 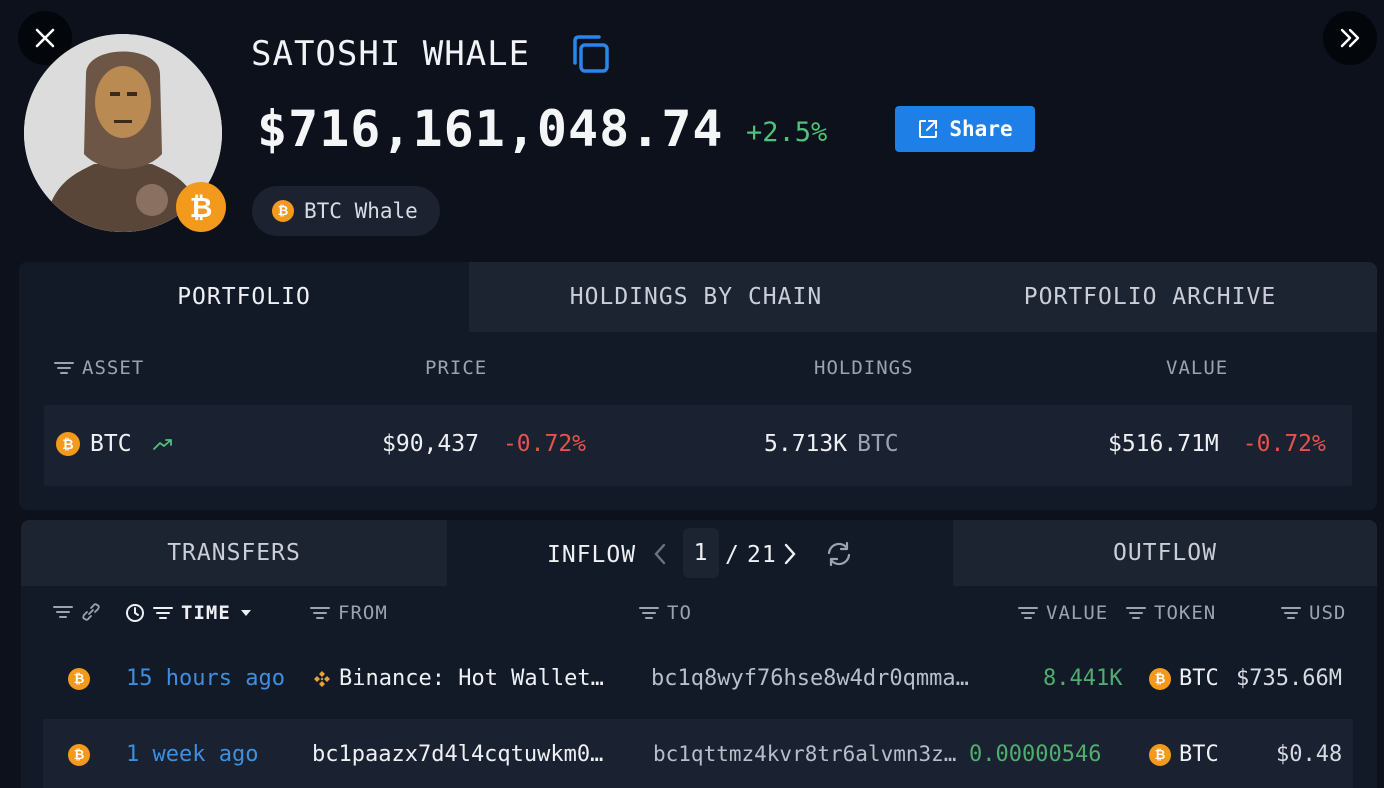 What do you see at coordinates (99, 368) in the screenshot?
I see `column-asset: ASSET` at bounding box center [99, 368].